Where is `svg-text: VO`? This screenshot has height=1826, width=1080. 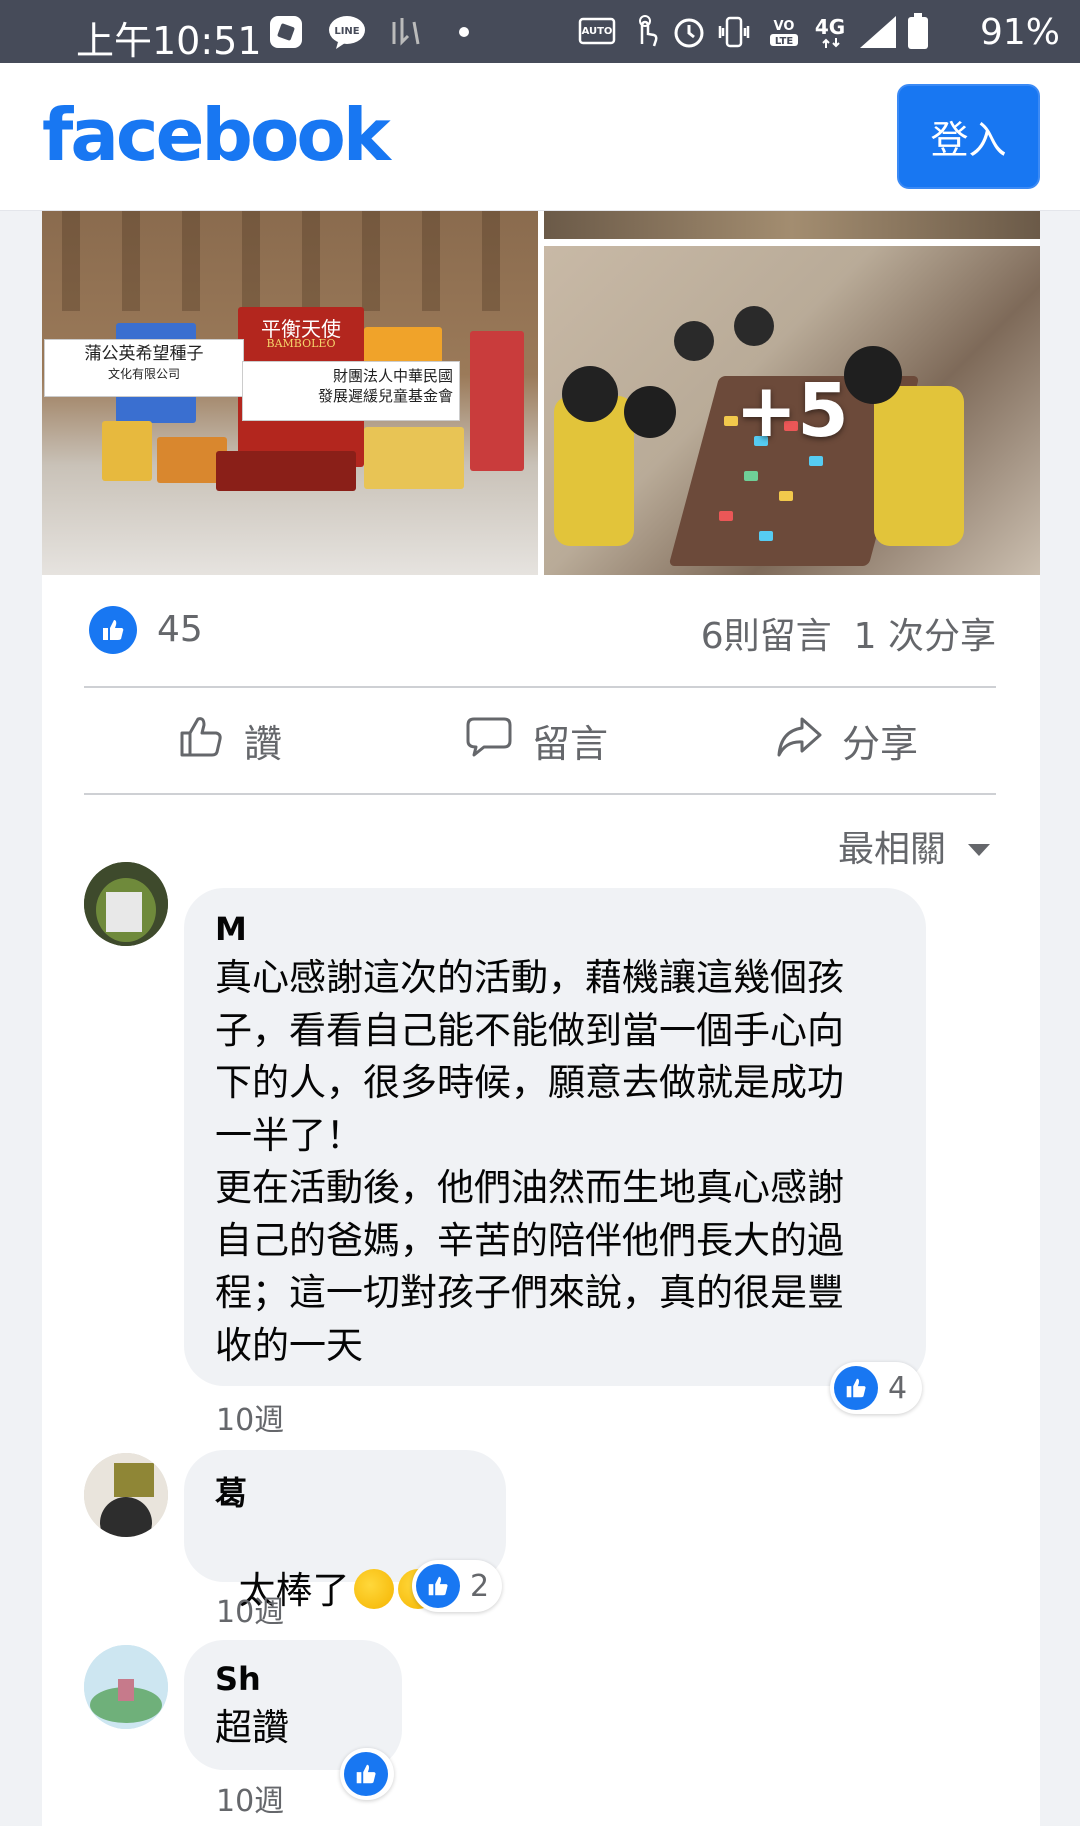 svg-text: VO is located at coordinates (784, 26).